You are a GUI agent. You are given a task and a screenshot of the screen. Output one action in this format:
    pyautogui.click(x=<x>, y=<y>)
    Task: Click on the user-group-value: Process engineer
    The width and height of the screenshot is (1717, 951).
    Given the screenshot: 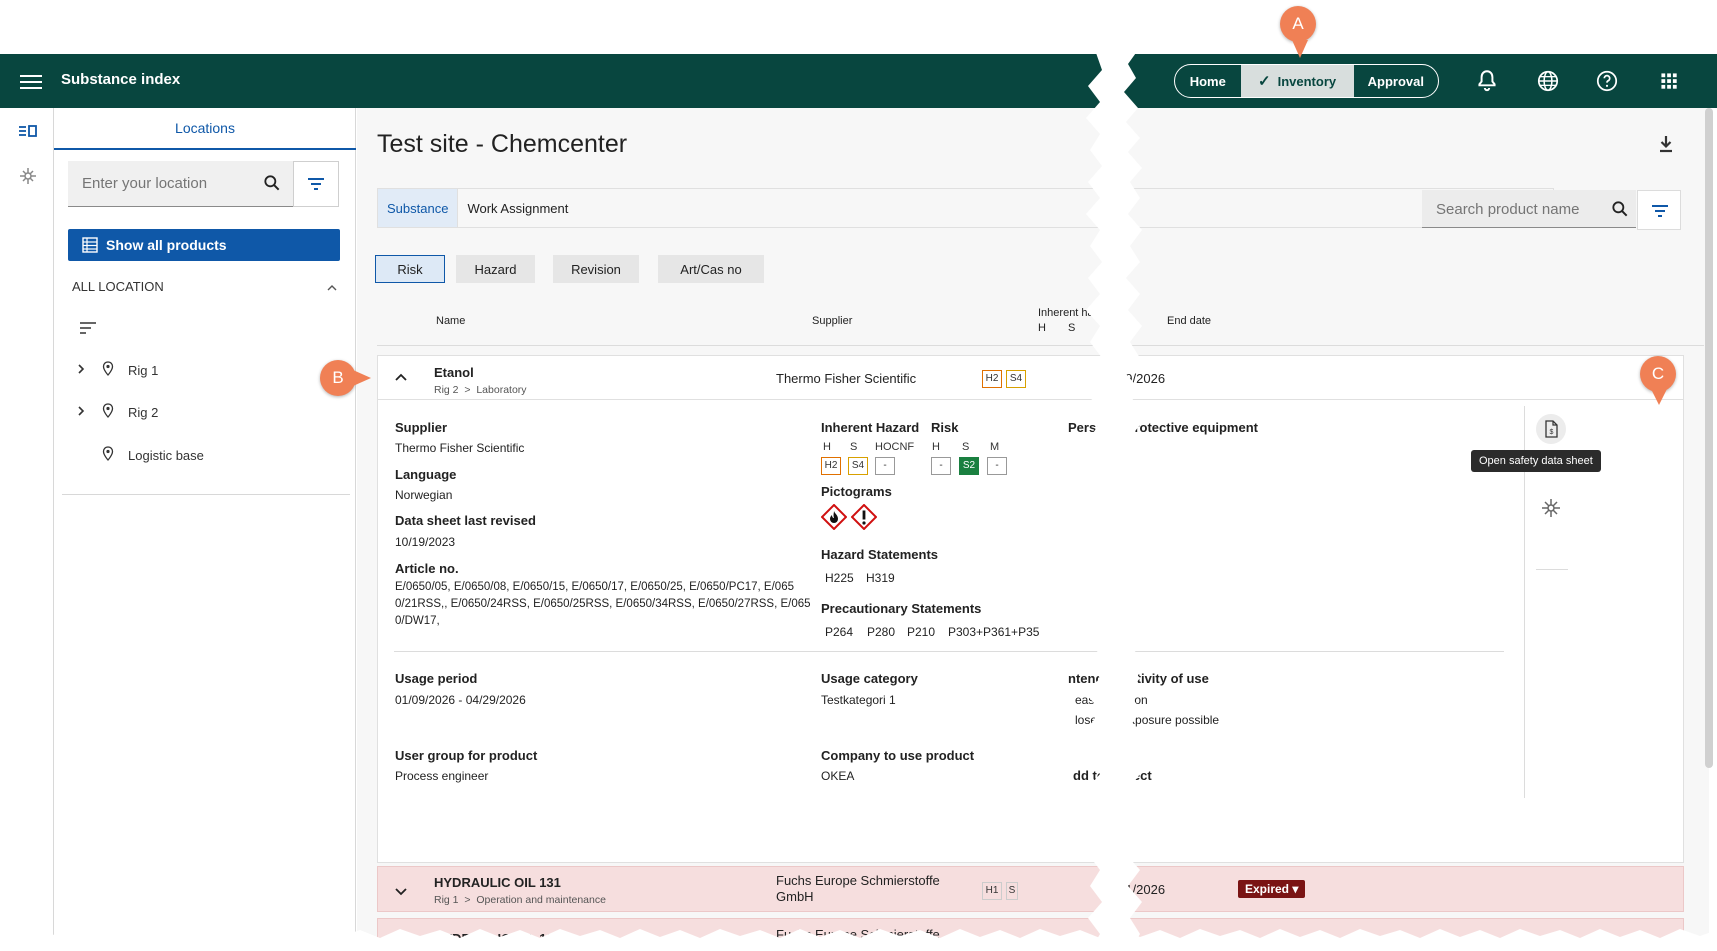 What is the action you would take?
    pyautogui.click(x=442, y=776)
    